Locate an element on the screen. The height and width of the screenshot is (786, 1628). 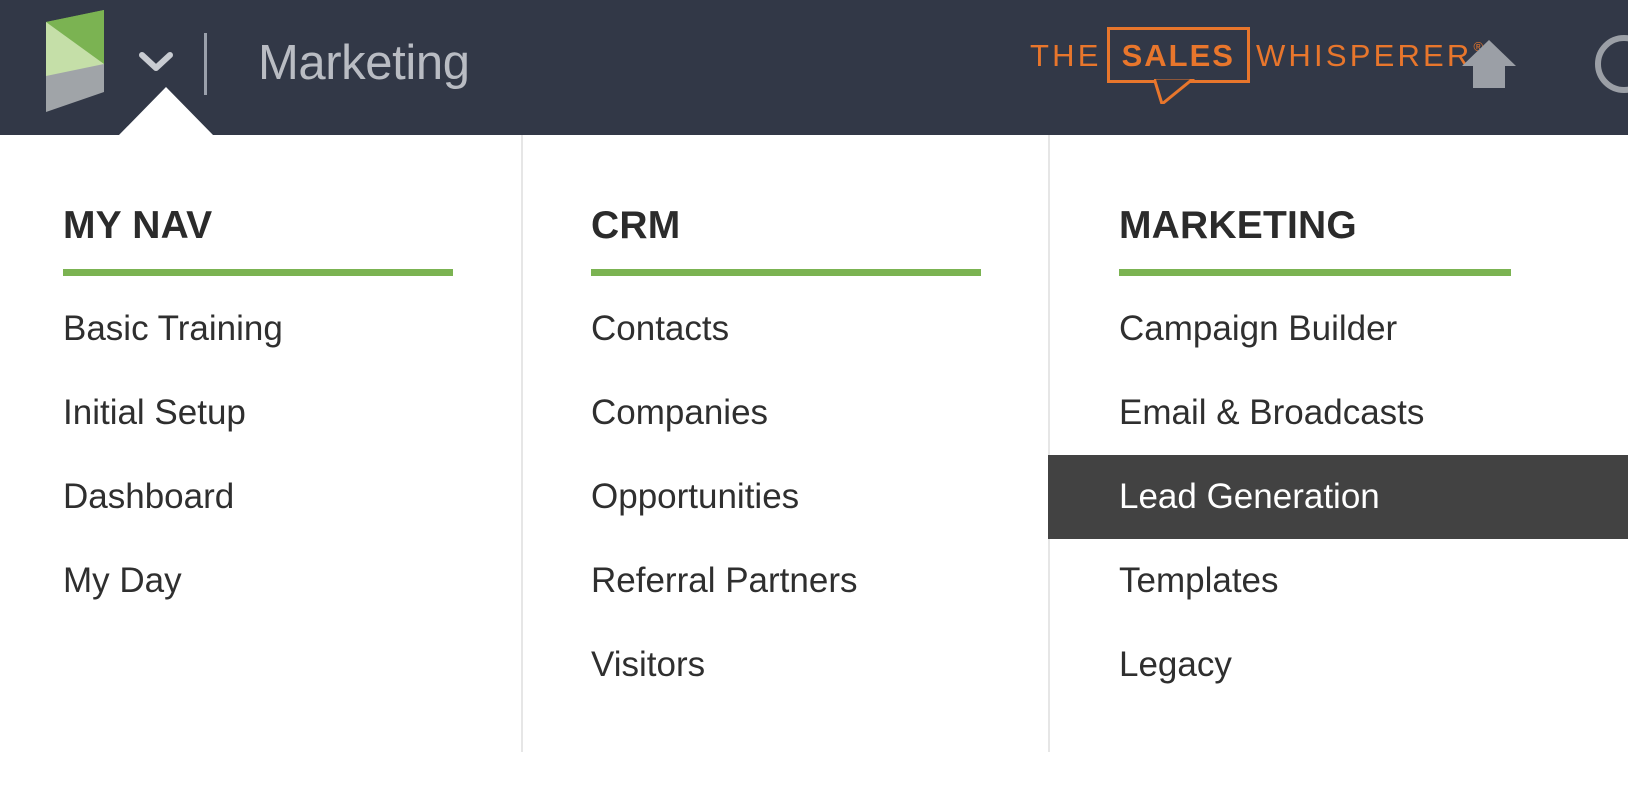
nav-item-initial-setup: Initial Setup is located at coordinates (292, 413).